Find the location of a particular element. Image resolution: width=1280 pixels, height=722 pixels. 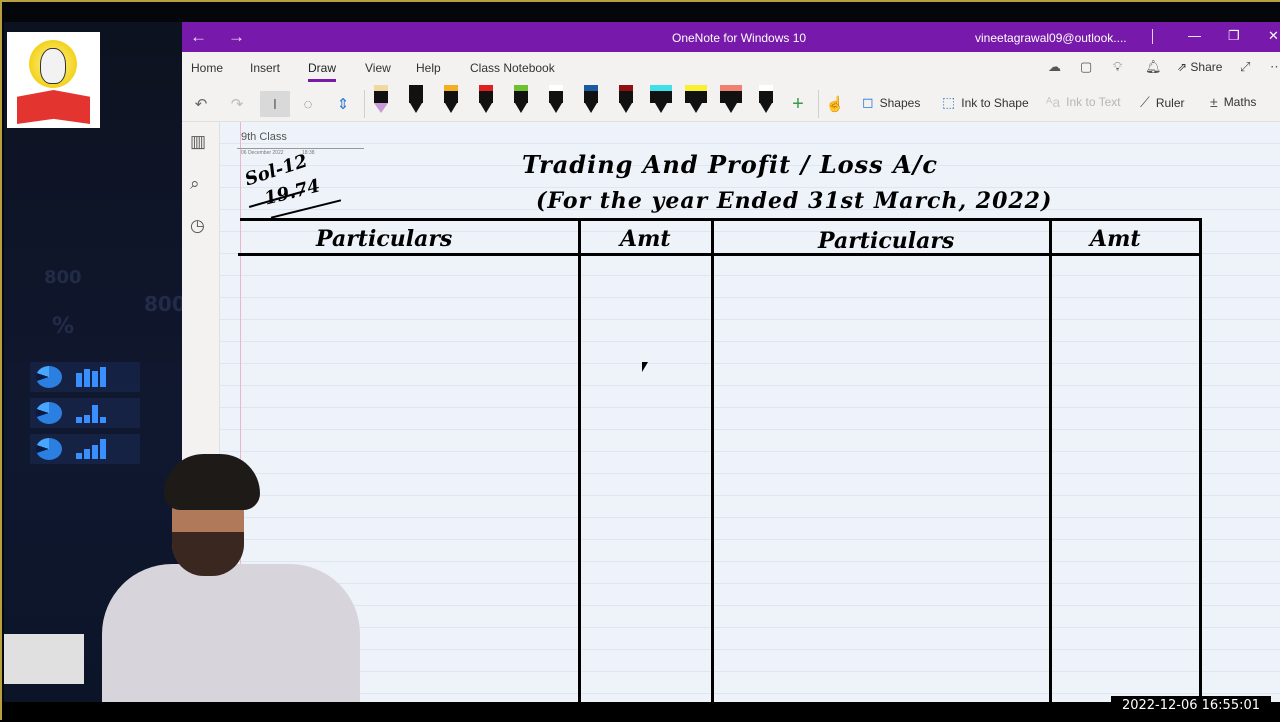

presenter-shirt is located at coordinates (231, 633).